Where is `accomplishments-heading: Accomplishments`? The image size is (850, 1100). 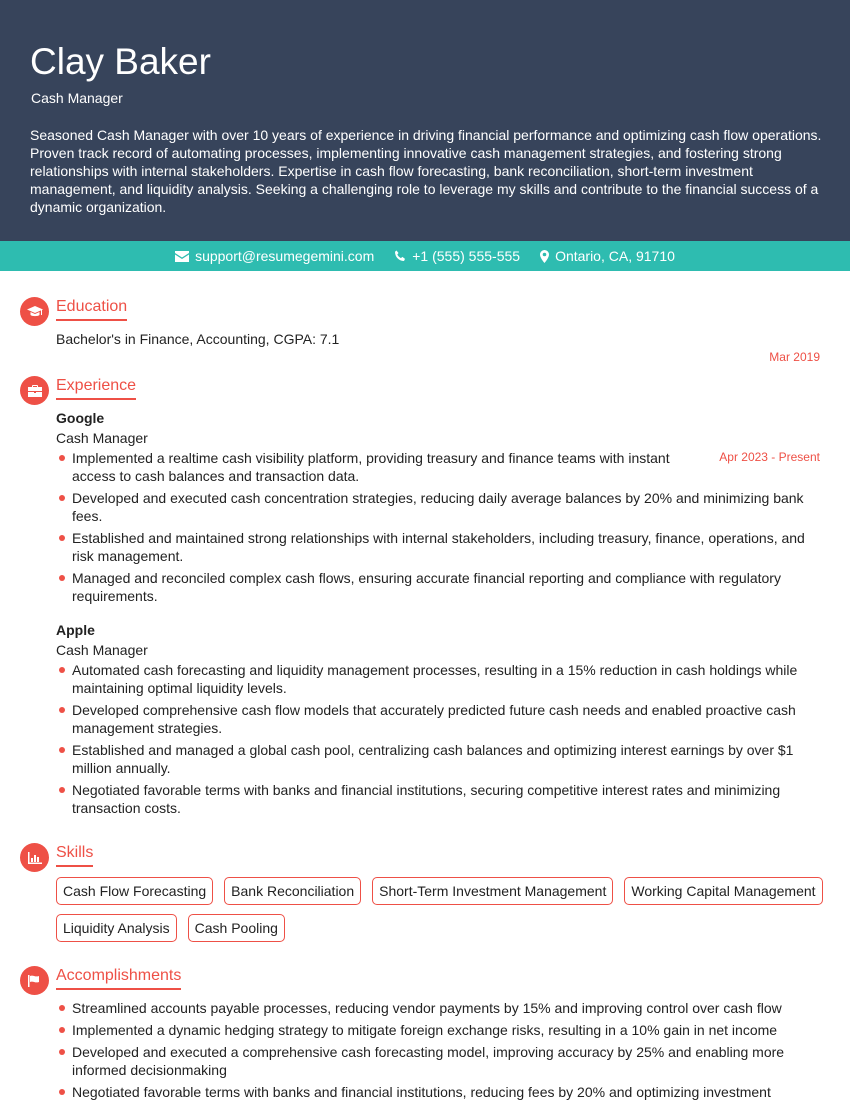
accomplishments-heading: Accomplishments is located at coordinates (119, 978).